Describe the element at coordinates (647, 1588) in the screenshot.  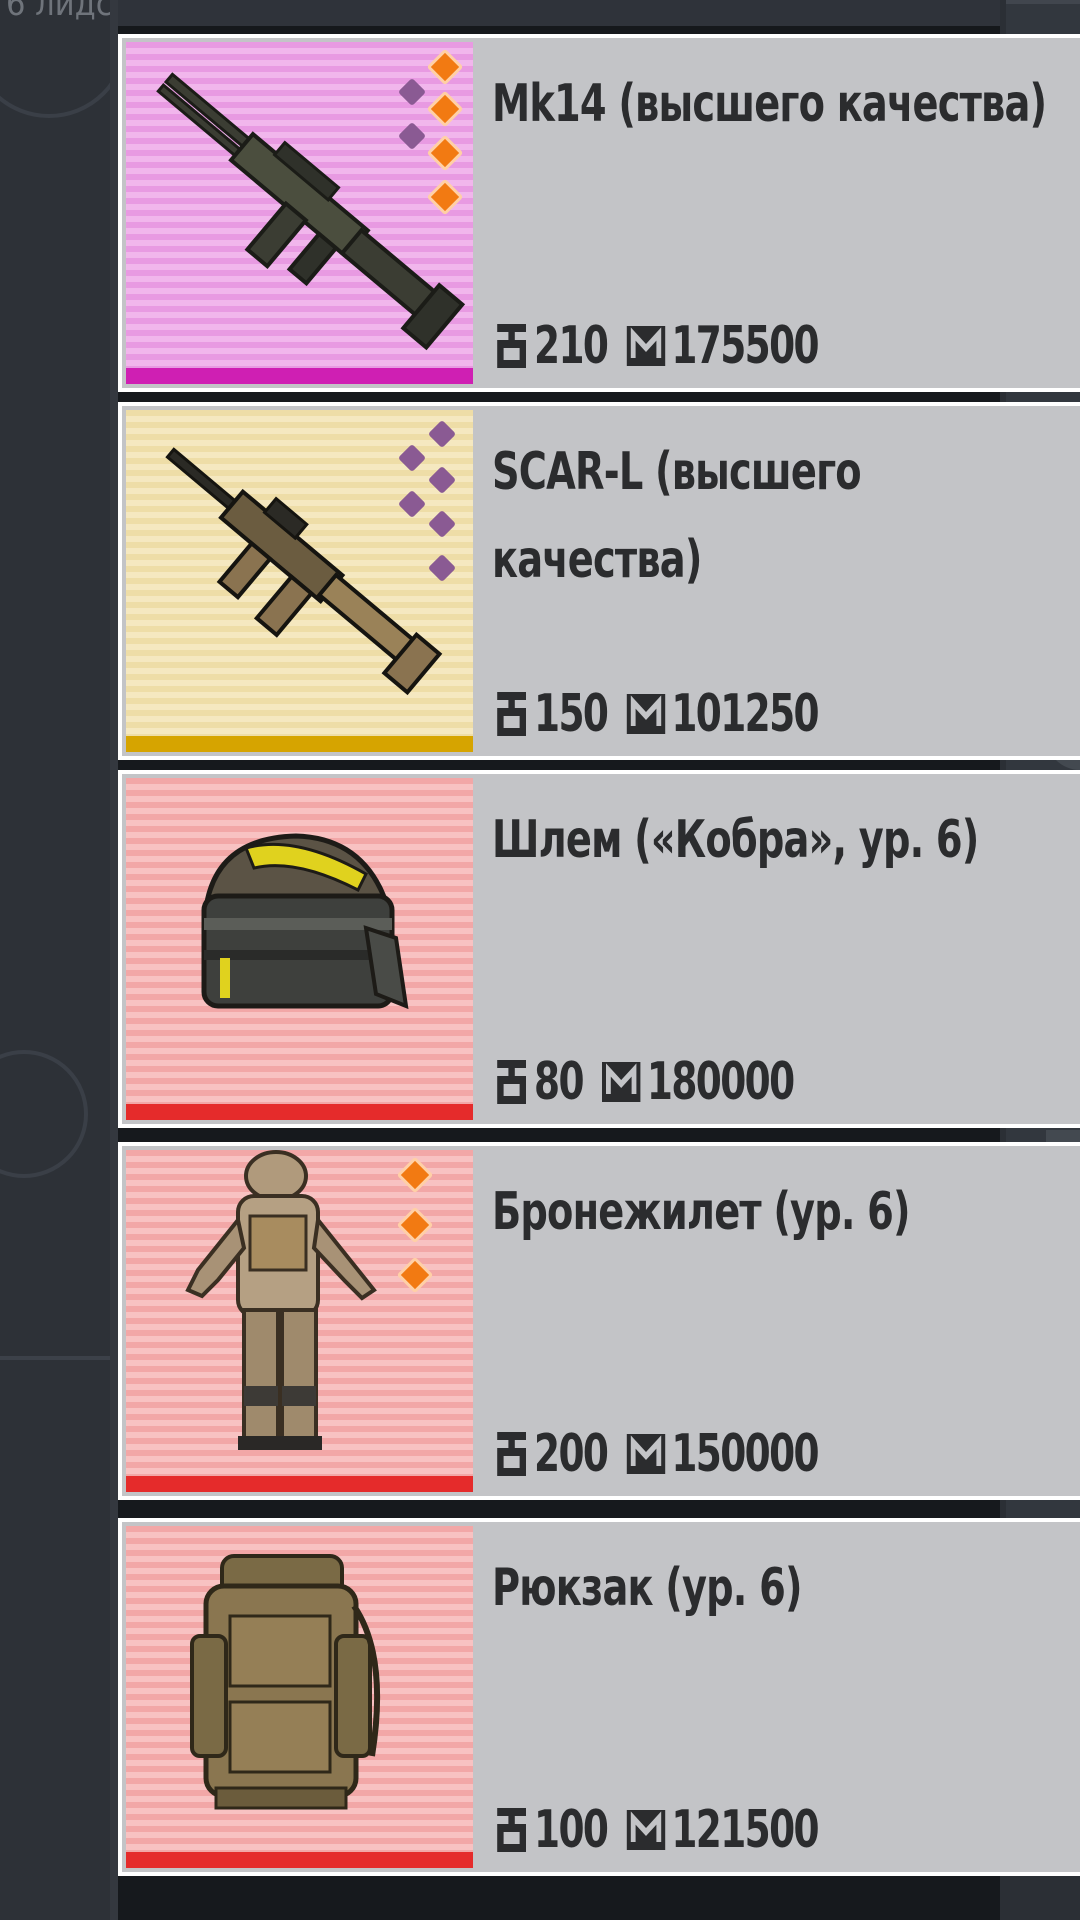
I see `item-name: Рюкзак (ур. 6)` at that location.